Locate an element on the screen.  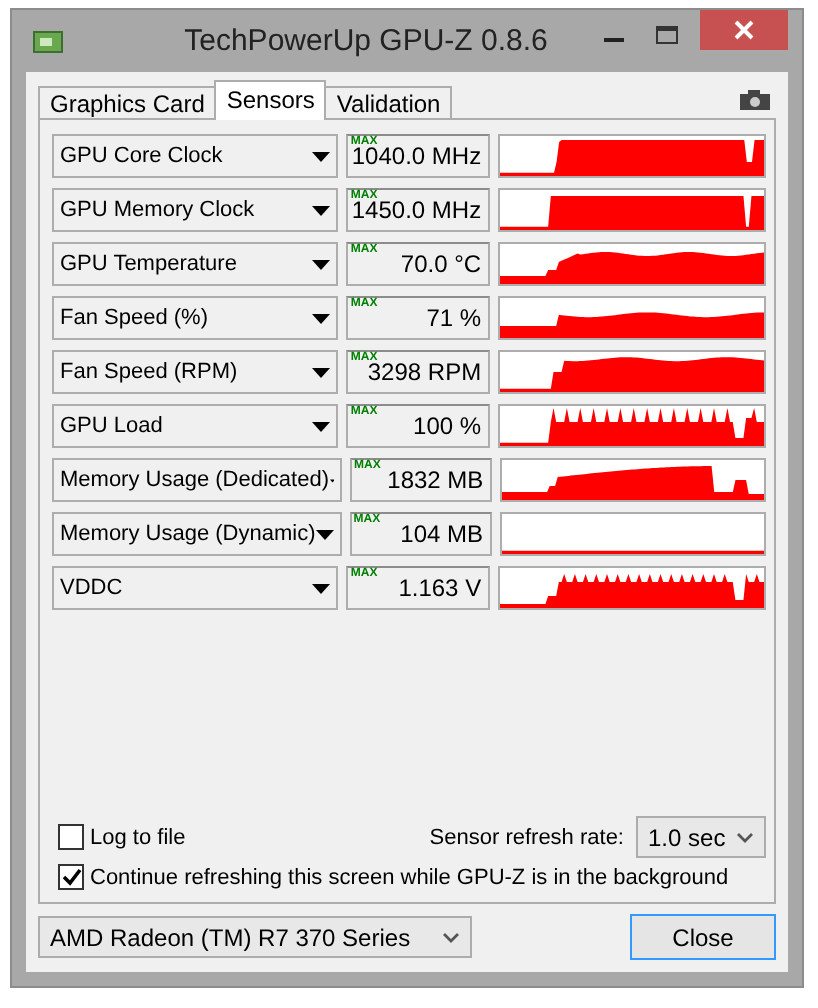
camera-icon is located at coordinates (755, 100).